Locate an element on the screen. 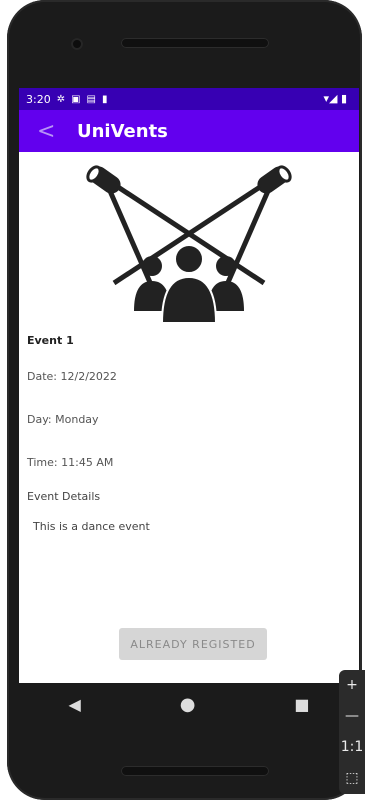  front-camera is located at coordinates (77, 44).